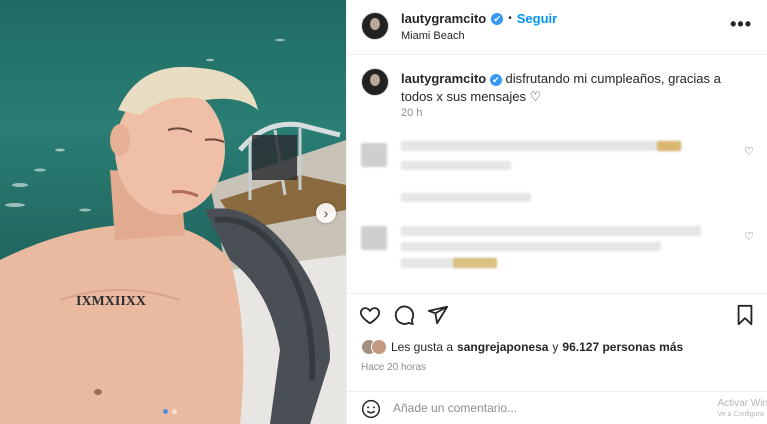  I want to click on carousel-next-button: ›, so click(326, 213).